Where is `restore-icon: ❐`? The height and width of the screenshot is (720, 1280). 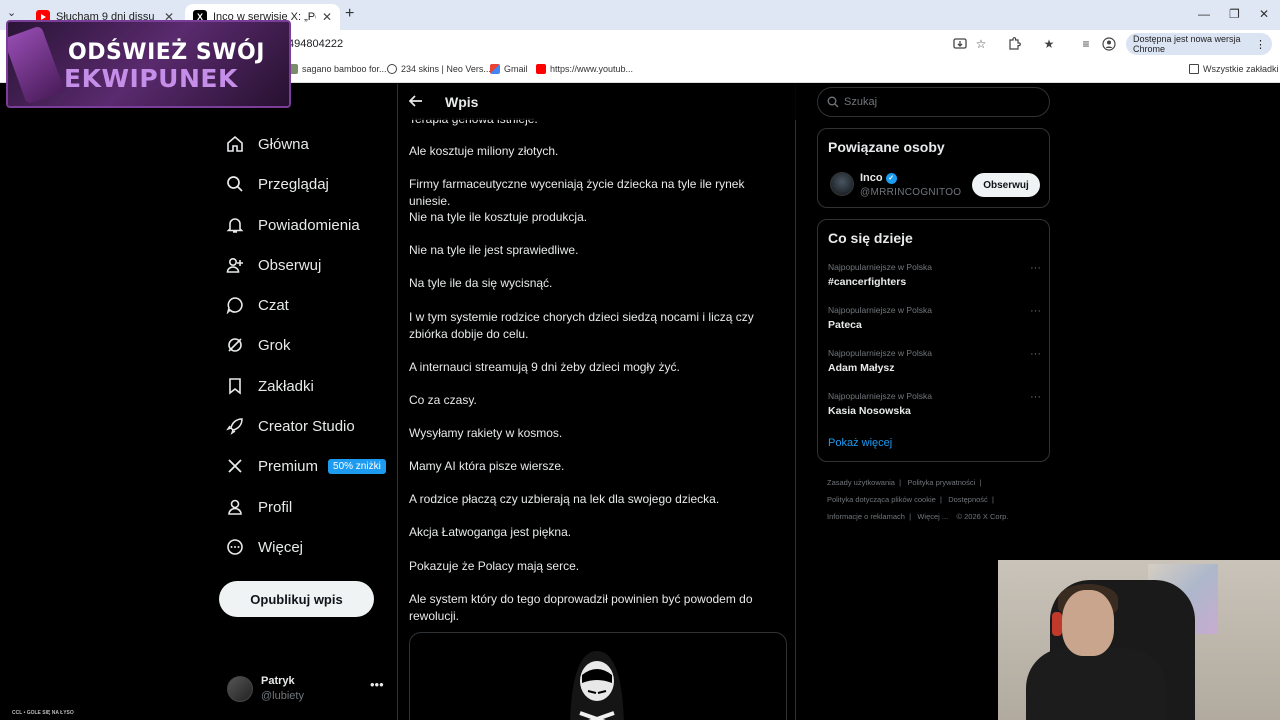
restore-icon: ❐ is located at coordinates (1234, 14).